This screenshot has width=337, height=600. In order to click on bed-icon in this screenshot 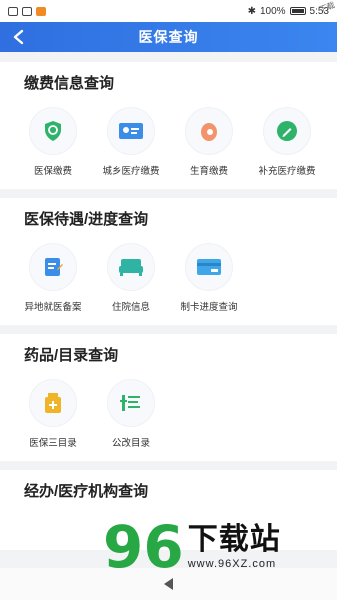, I will do `click(131, 267)`.